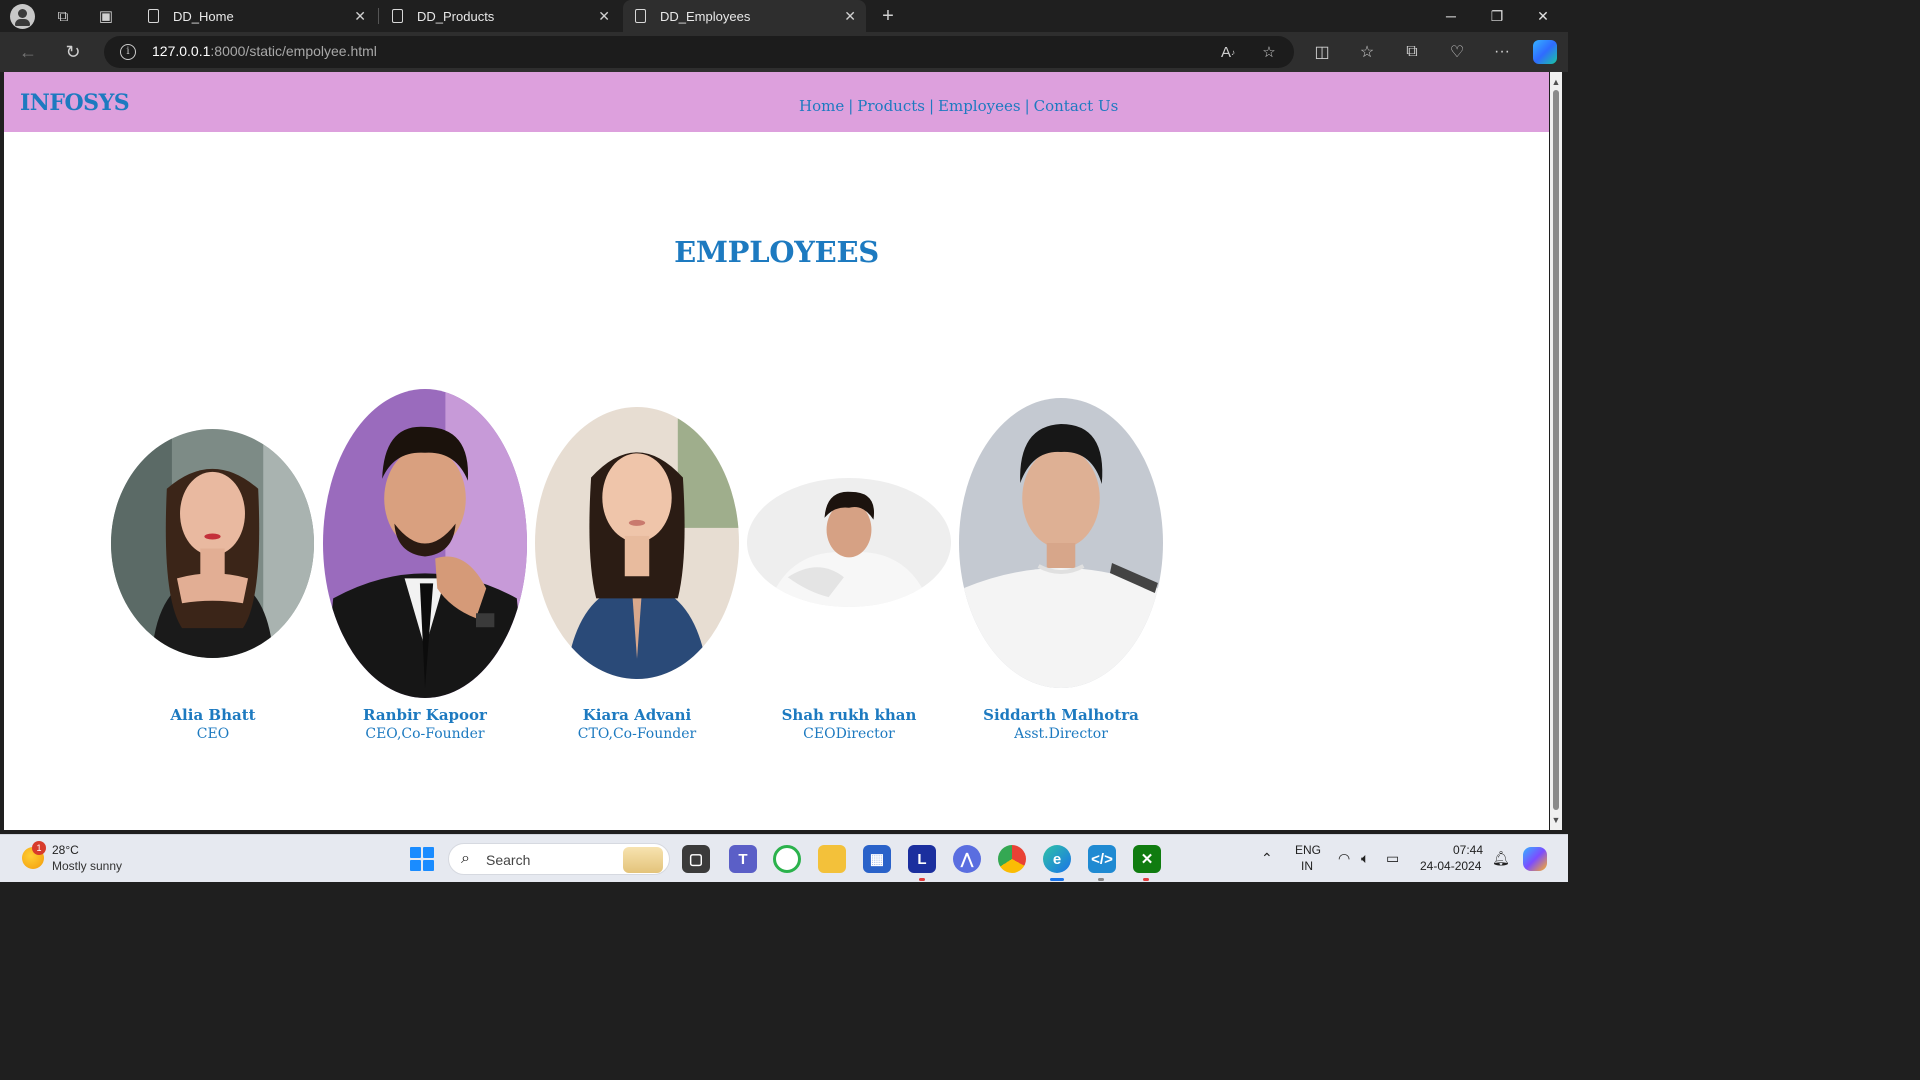 Image resolution: width=1920 pixels, height=1080 pixels. I want to click on employee-role: CEODirector, so click(849, 734).